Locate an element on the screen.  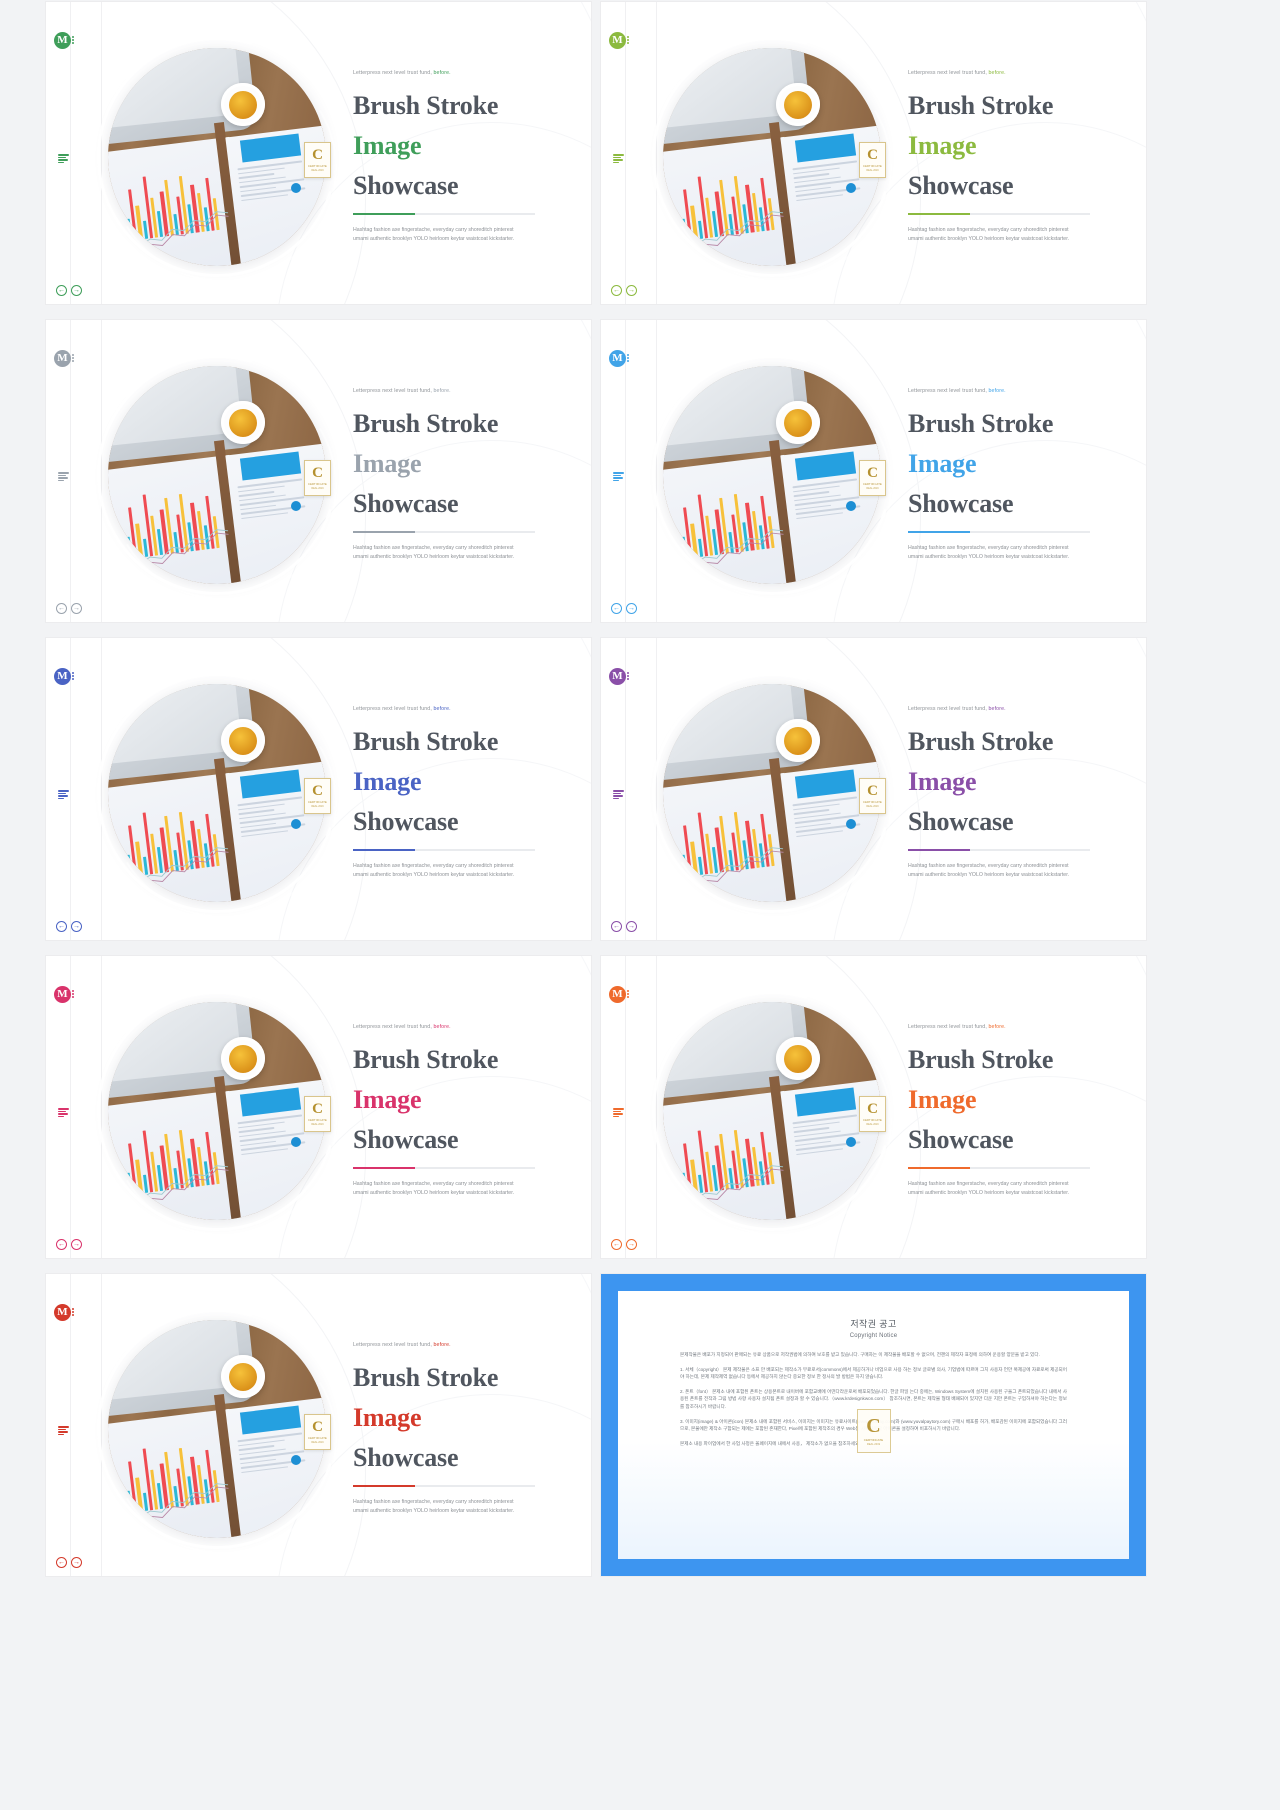
certificate-letter: C is located at coordinates (872, 1109).